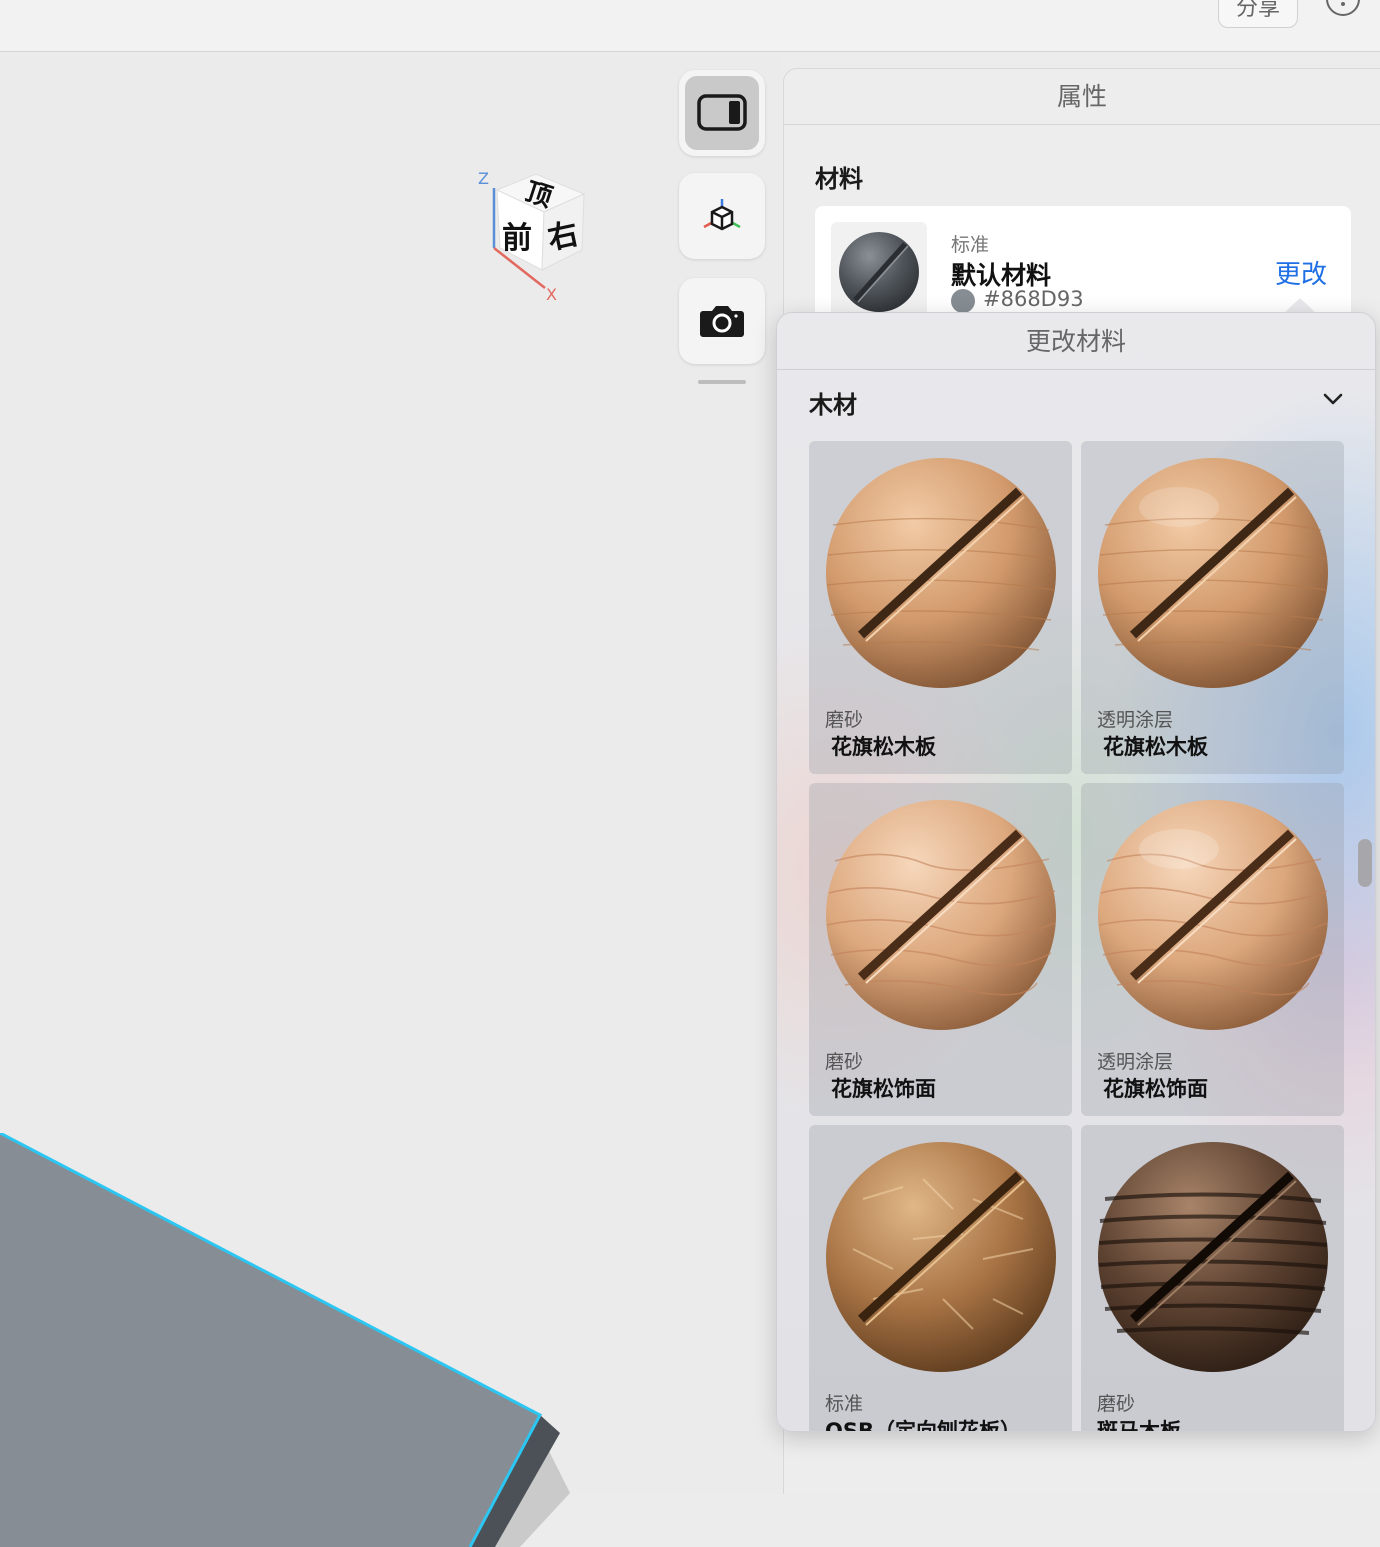 The height and width of the screenshot is (1547, 1380). I want to click on material-color-swatch, so click(963, 301).